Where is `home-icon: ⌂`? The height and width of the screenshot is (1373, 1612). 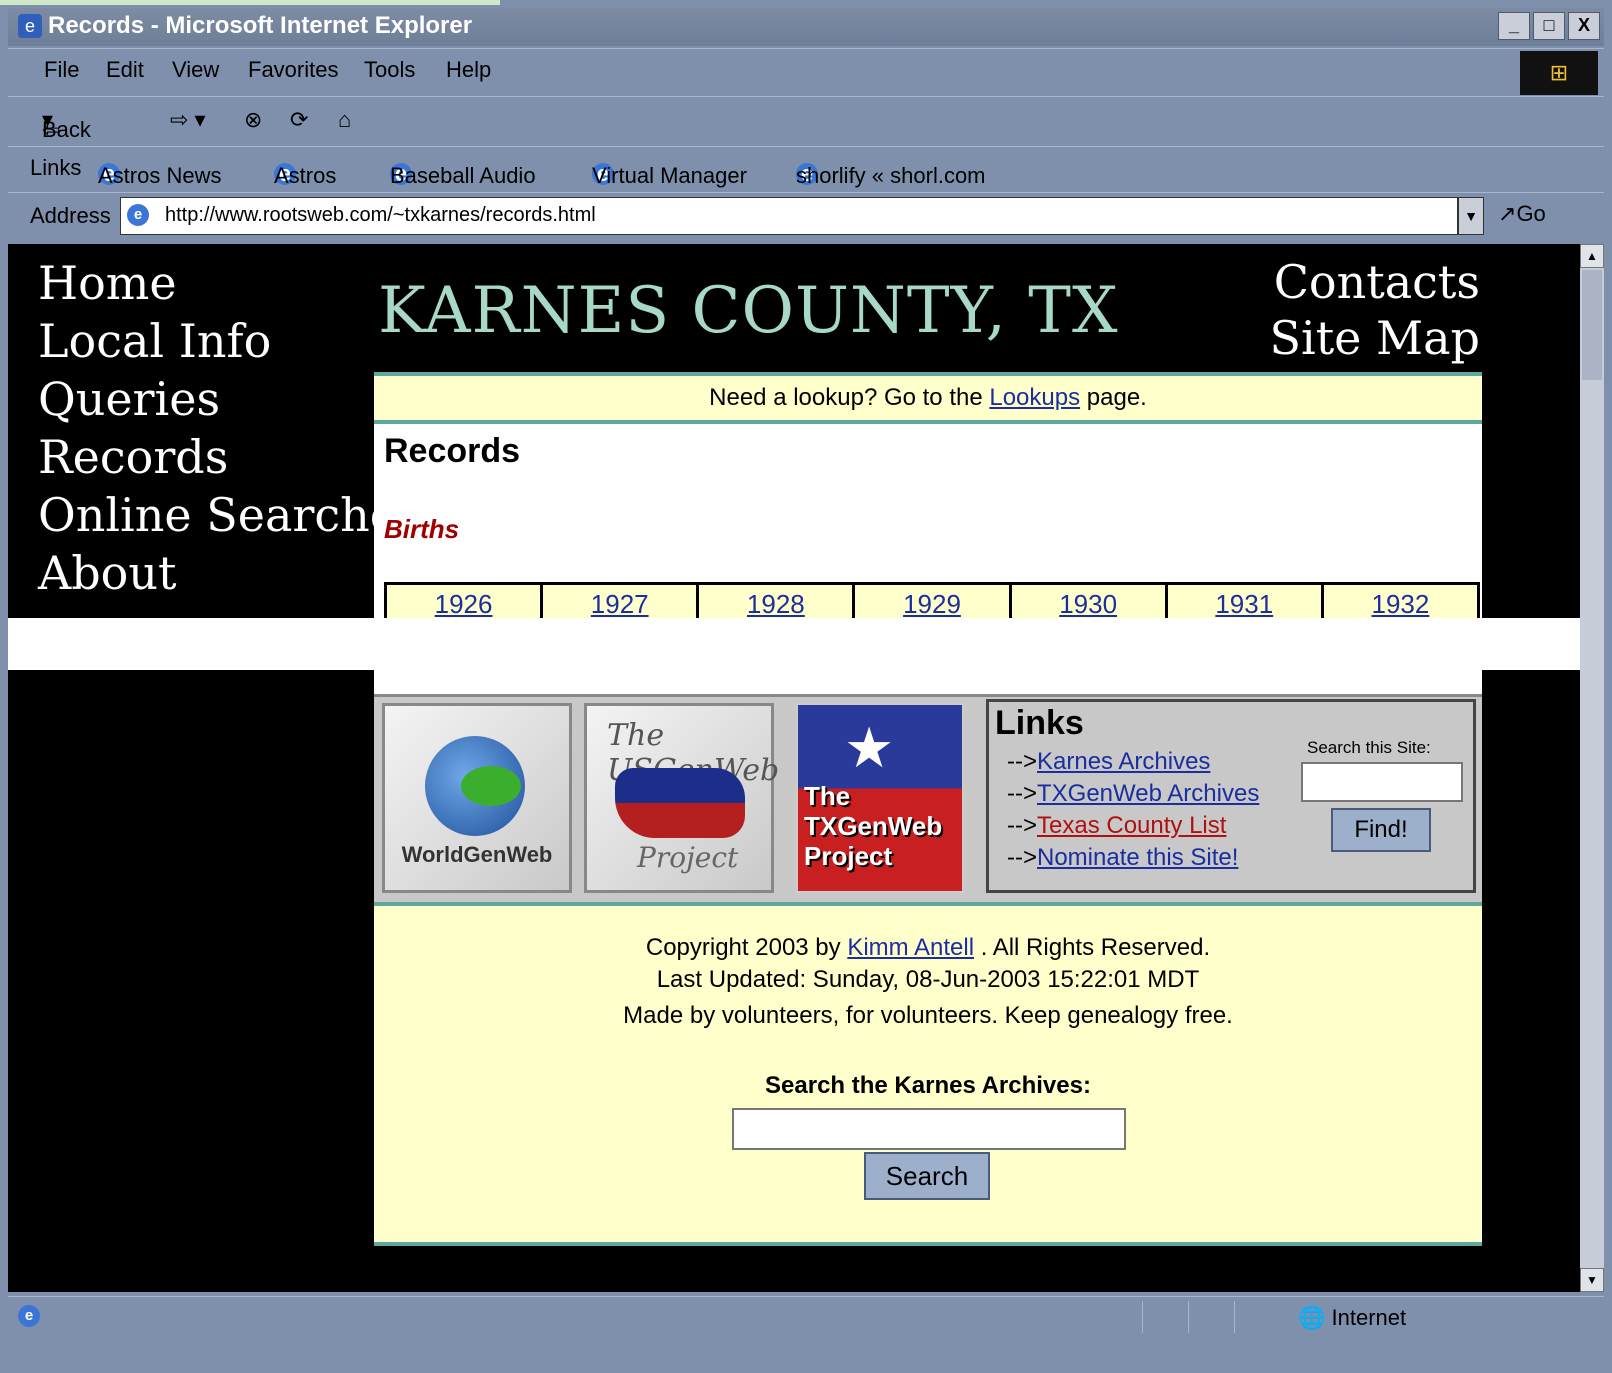 home-icon: ⌂ is located at coordinates (344, 120).